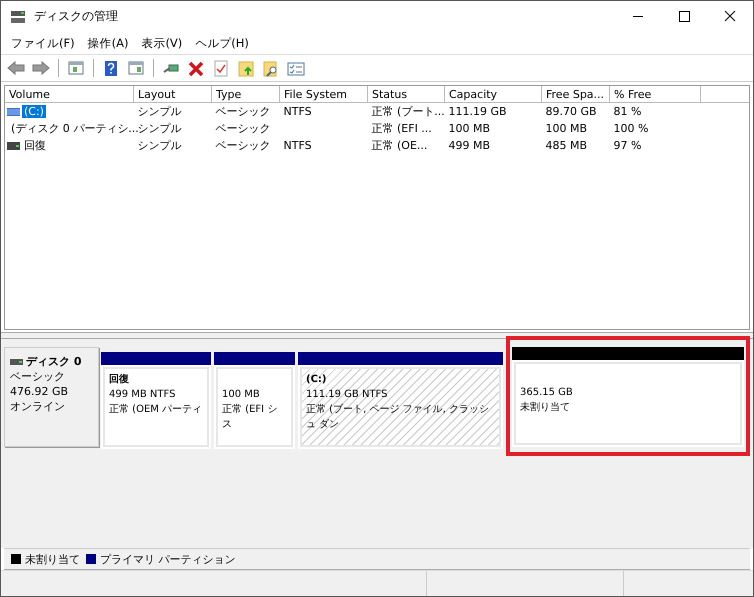 The width and height of the screenshot is (754, 597). What do you see at coordinates (477, 111) in the screenshot?
I see `table-cell: 111.19 GB` at bounding box center [477, 111].